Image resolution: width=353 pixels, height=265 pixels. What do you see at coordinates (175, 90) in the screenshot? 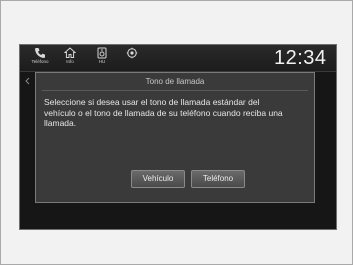
I see `dialog-divider` at bounding box center [175, 90].